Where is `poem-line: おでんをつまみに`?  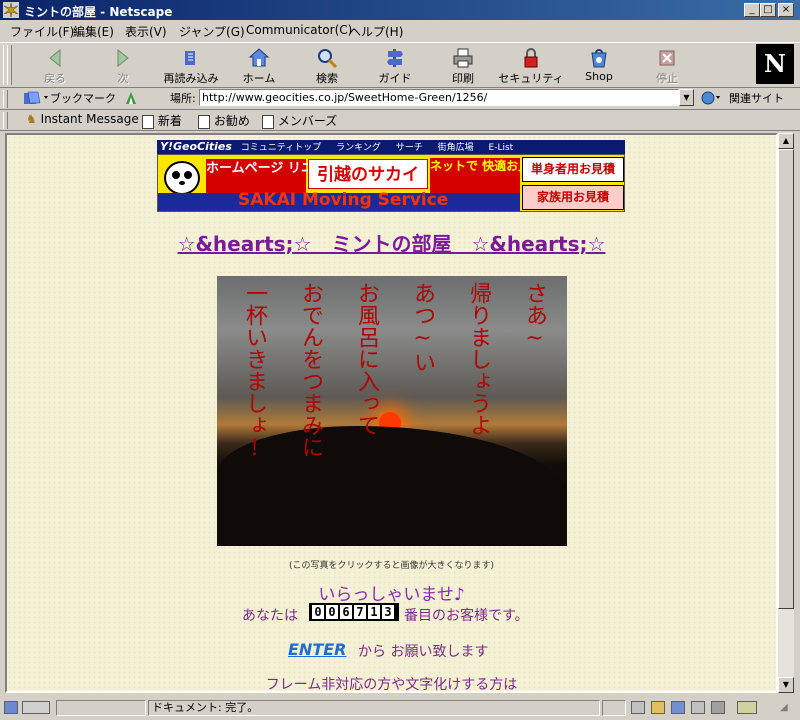 poem-line: おでんをつまみに is located at coordinates (310, 370).